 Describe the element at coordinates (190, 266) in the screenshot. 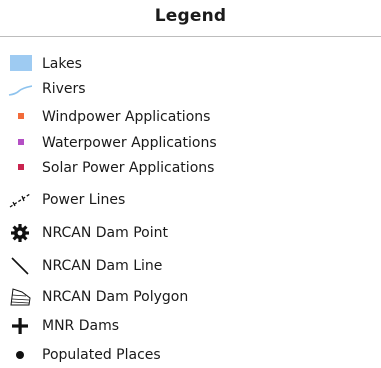

I see `legend-item-nrcan-dam-line: NRCAN Dam Line` at that location.